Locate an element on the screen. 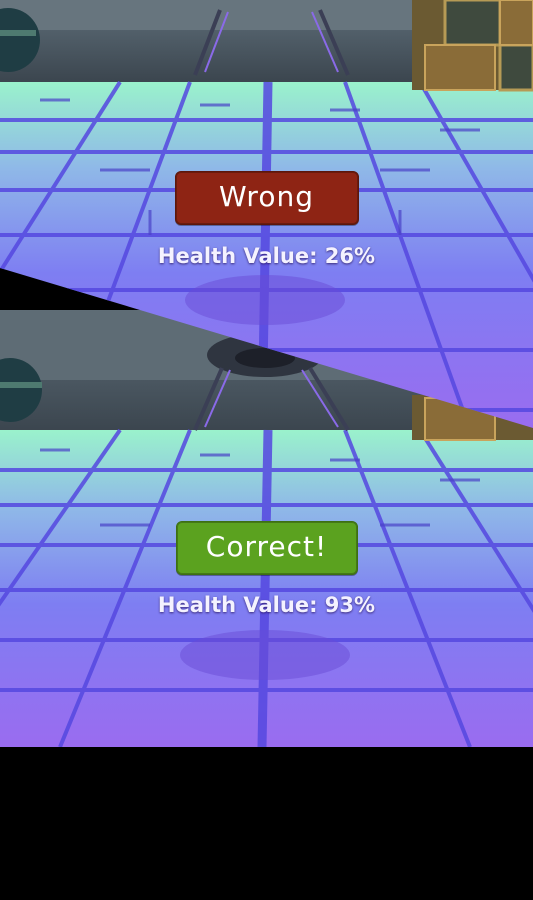 This screenshot has height=900, width=533. health-value-text: Health Value: 26% is located at coordinates (266, 256).